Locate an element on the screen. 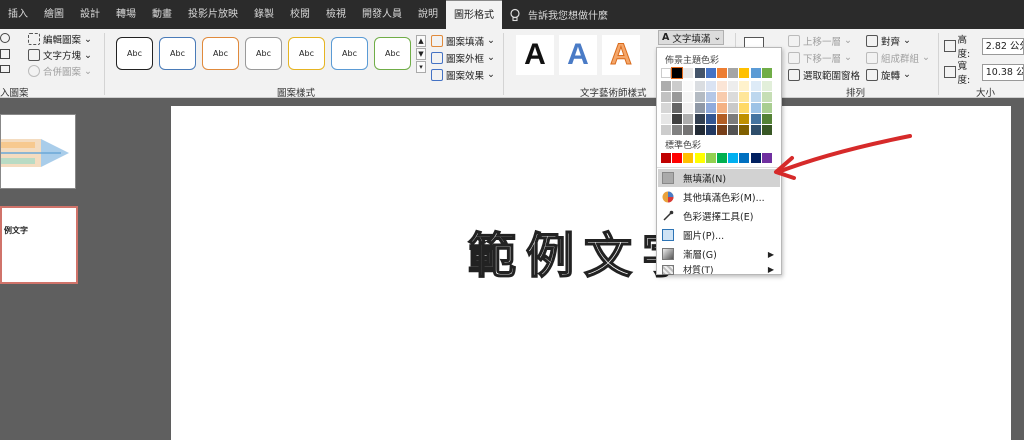  gallery-more-icon: ▾ is located at coordinates (421, 67).